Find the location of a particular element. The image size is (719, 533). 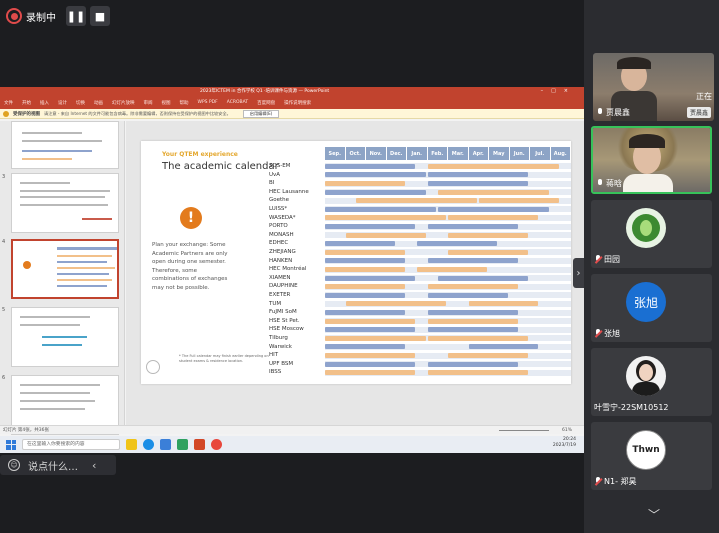

calendar-school-label: SDS-EM is located at coordinates (280, 166).